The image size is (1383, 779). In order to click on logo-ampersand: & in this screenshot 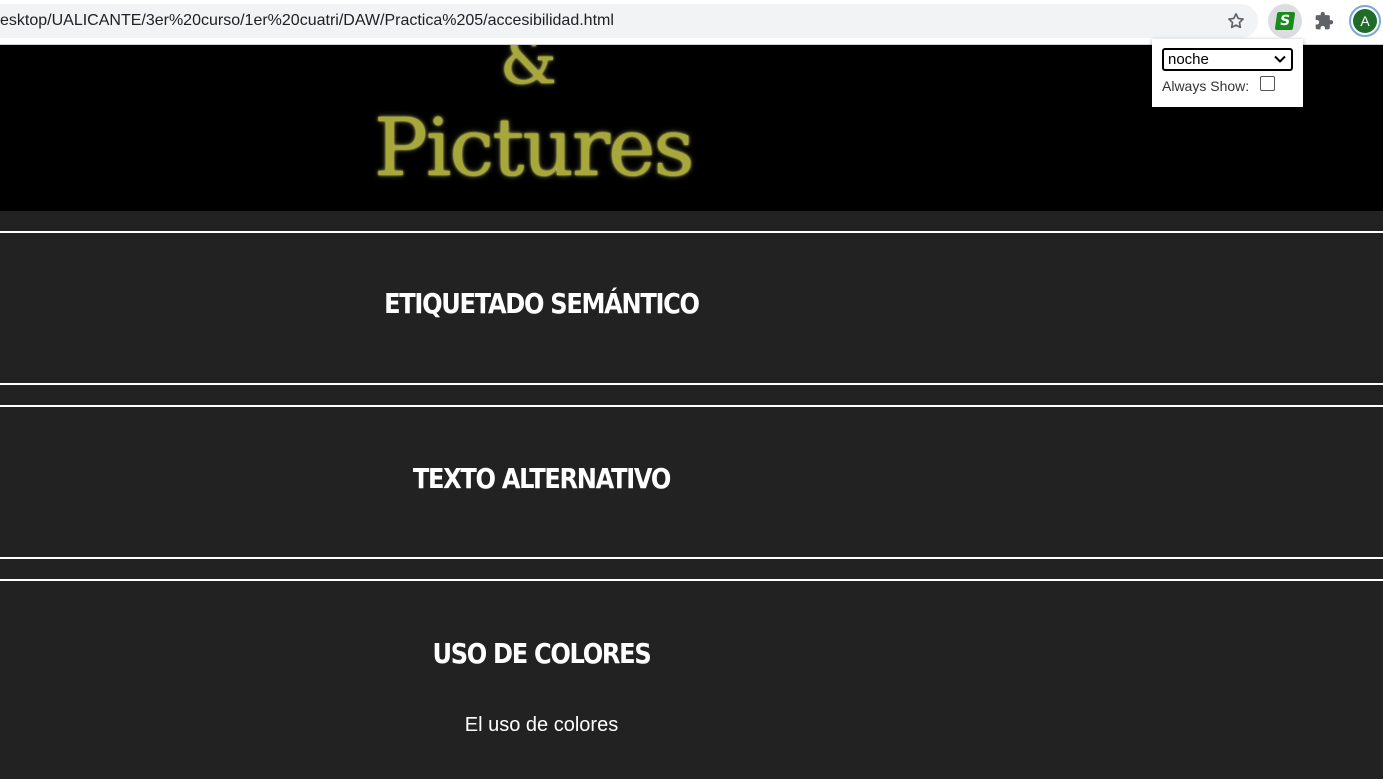, I will do `click(528, 72)`.